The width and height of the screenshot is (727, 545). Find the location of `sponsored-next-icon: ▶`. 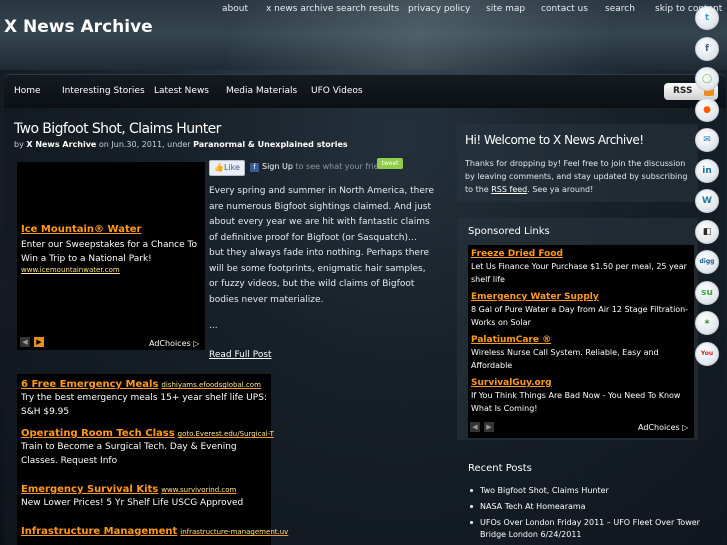

sponsored-next-icon: ▶ is located at coordinates (489, 427).